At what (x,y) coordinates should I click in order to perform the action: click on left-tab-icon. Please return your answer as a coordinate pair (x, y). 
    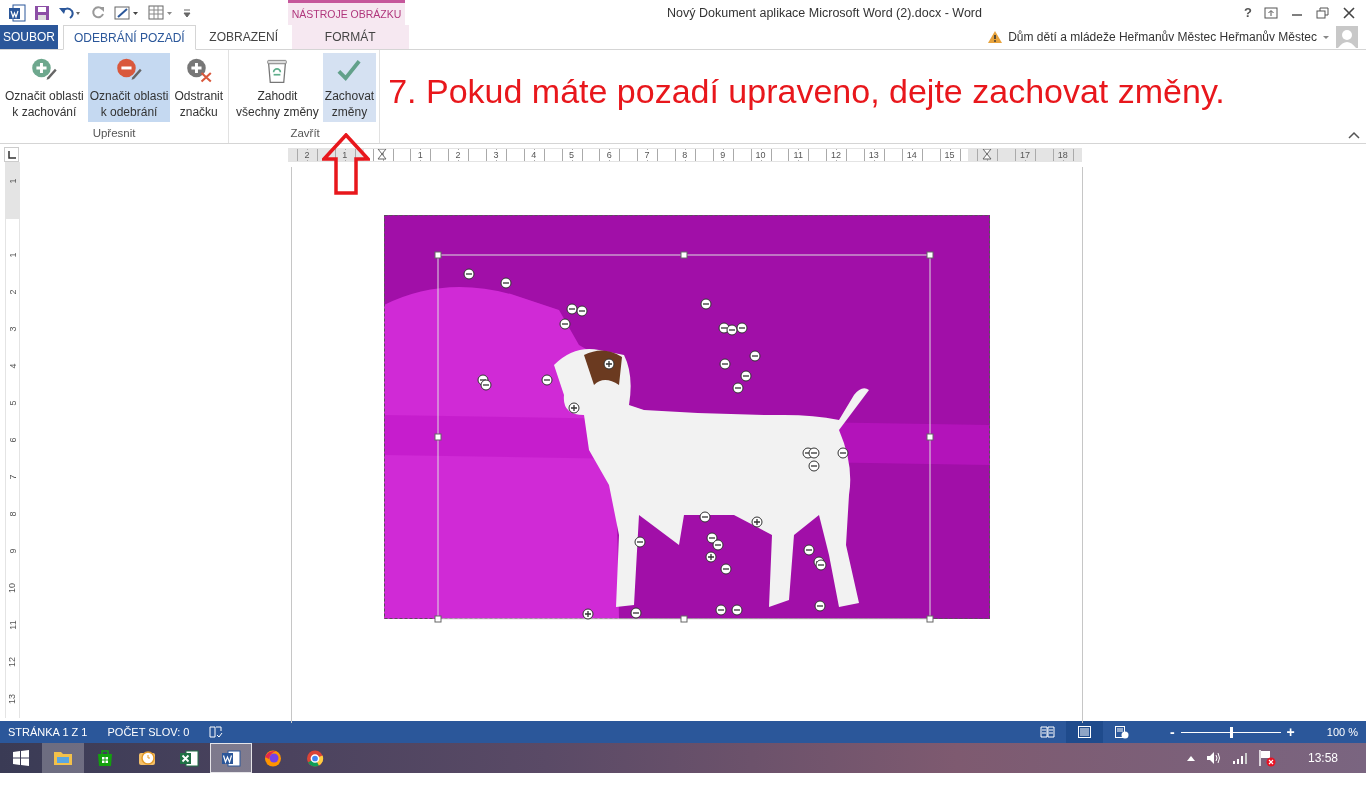
    Looking at the image, I should click on (11, 154).